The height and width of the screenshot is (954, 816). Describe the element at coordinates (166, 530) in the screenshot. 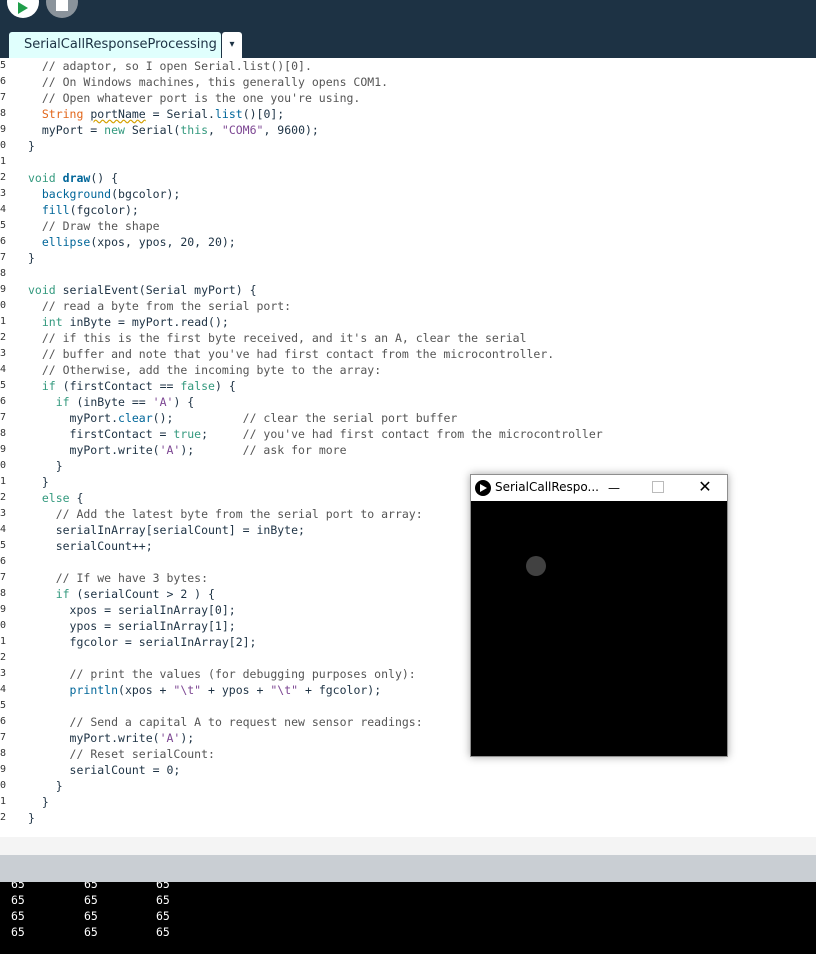

I see `code-text: serialInArray[serialCount] = inByte;` at that location.